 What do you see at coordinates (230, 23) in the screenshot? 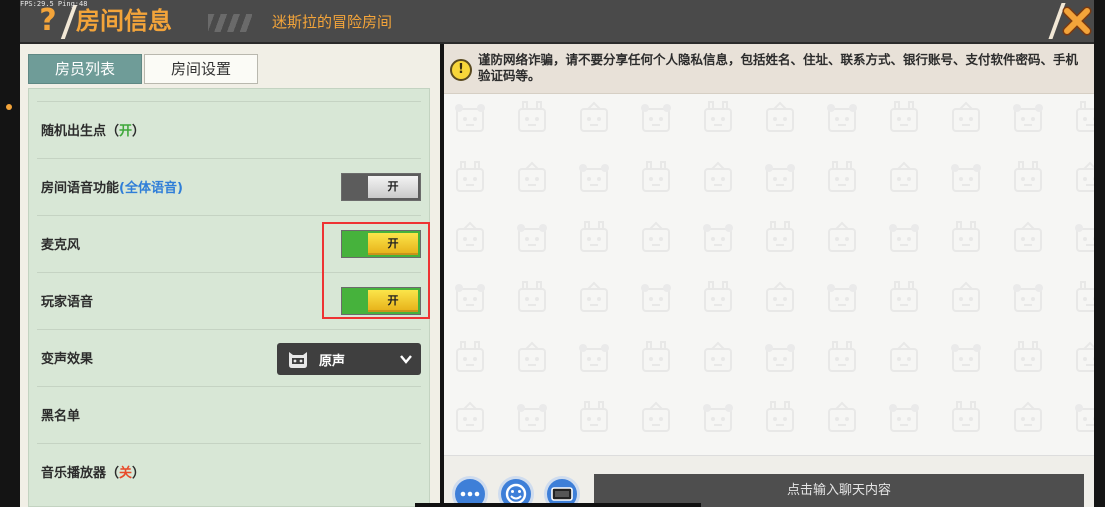
I see `decorative-stripes` at bounding box center [230, 23].